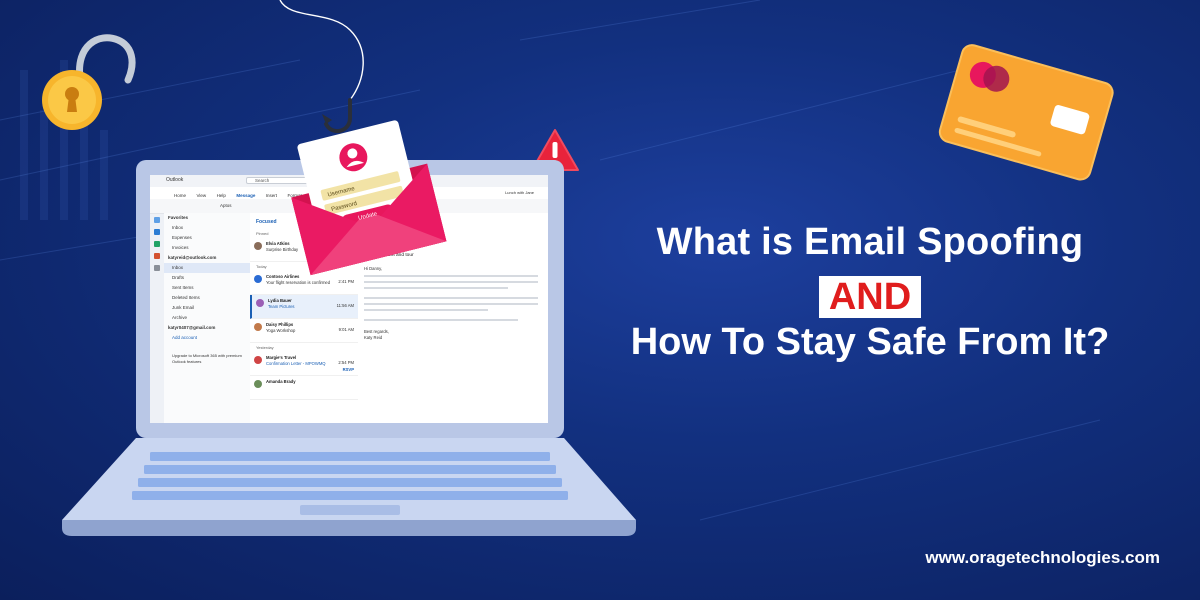 This screenshot has height=600, width=1200. What do you see at coordinates (207, 338) in the screenshot?
I see `add-account-link: Add account` at bounding box center [207, 338].